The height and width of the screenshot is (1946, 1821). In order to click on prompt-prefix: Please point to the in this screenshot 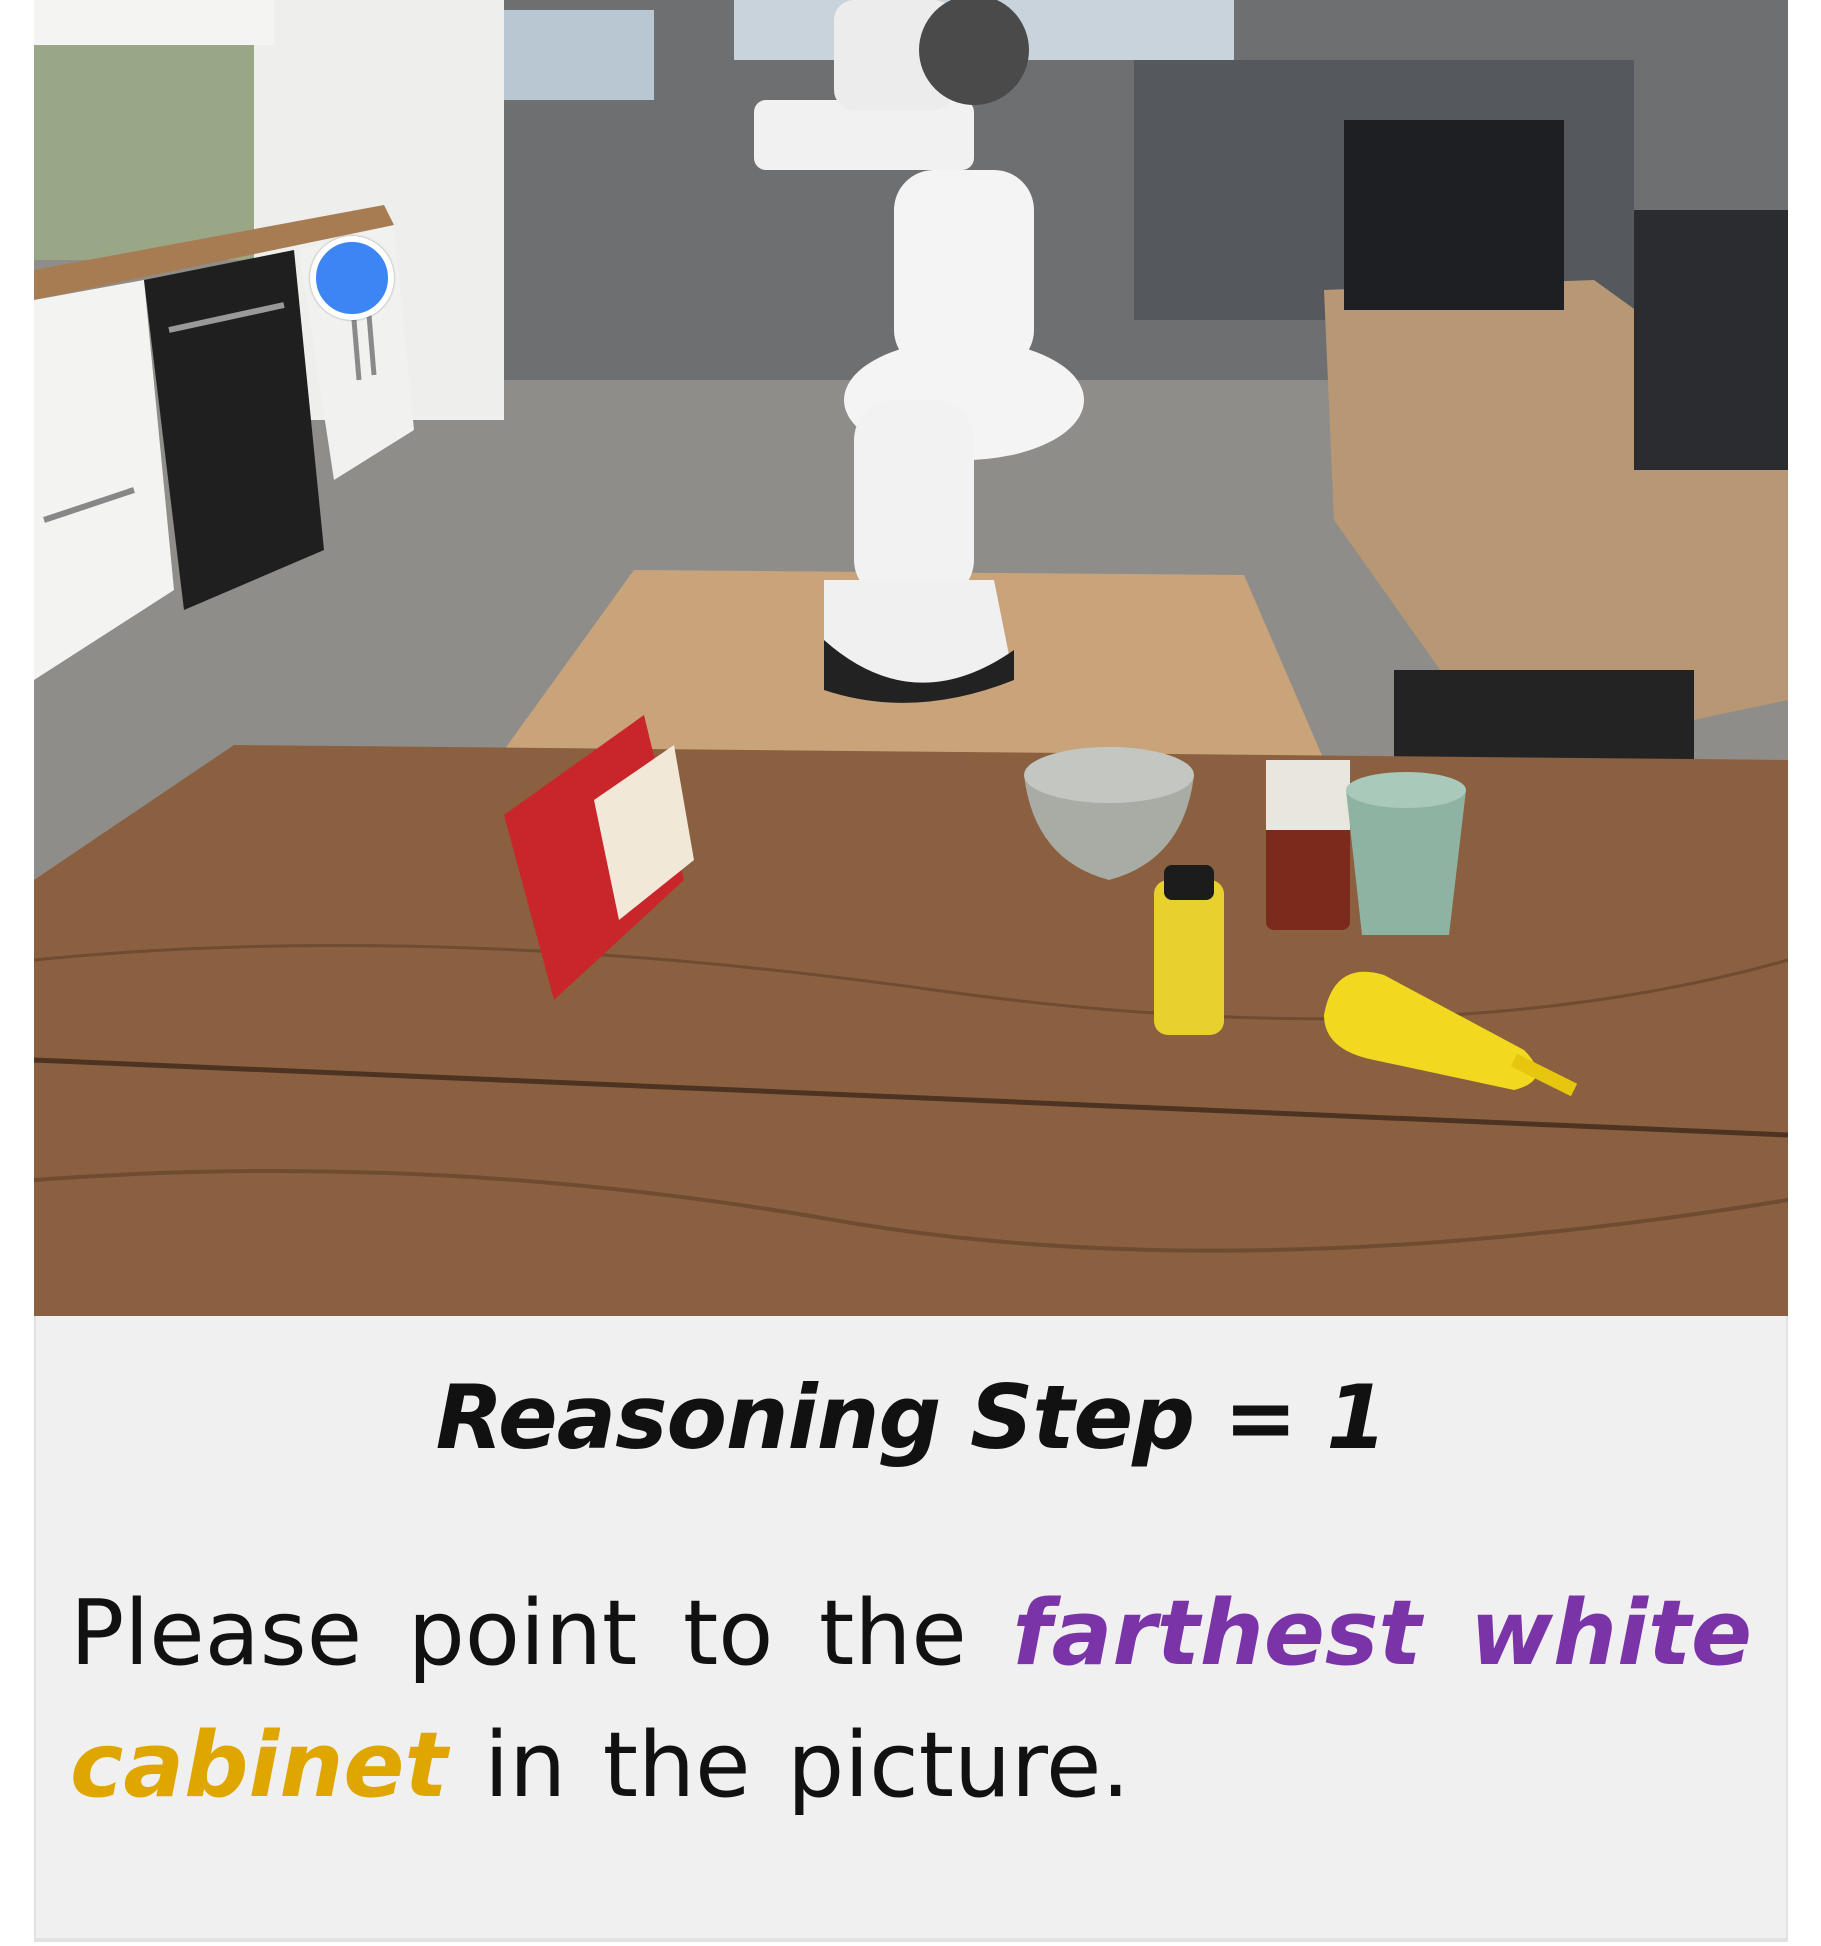, I will do `click(518, 1633)`.